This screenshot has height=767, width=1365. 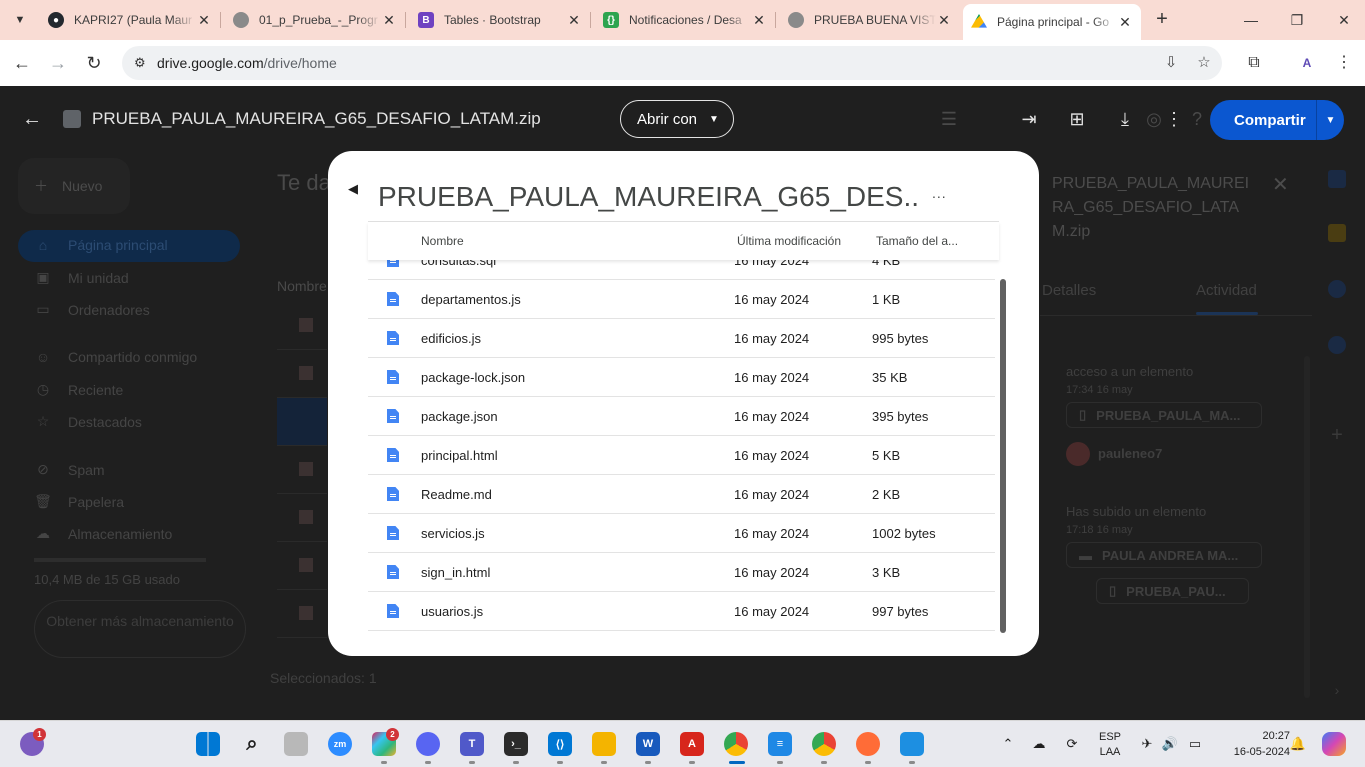 What do you see at coordinates (780, 744) in the screenshot?
I see `notepad-icon: ≡` at bounding box center [780, 744].